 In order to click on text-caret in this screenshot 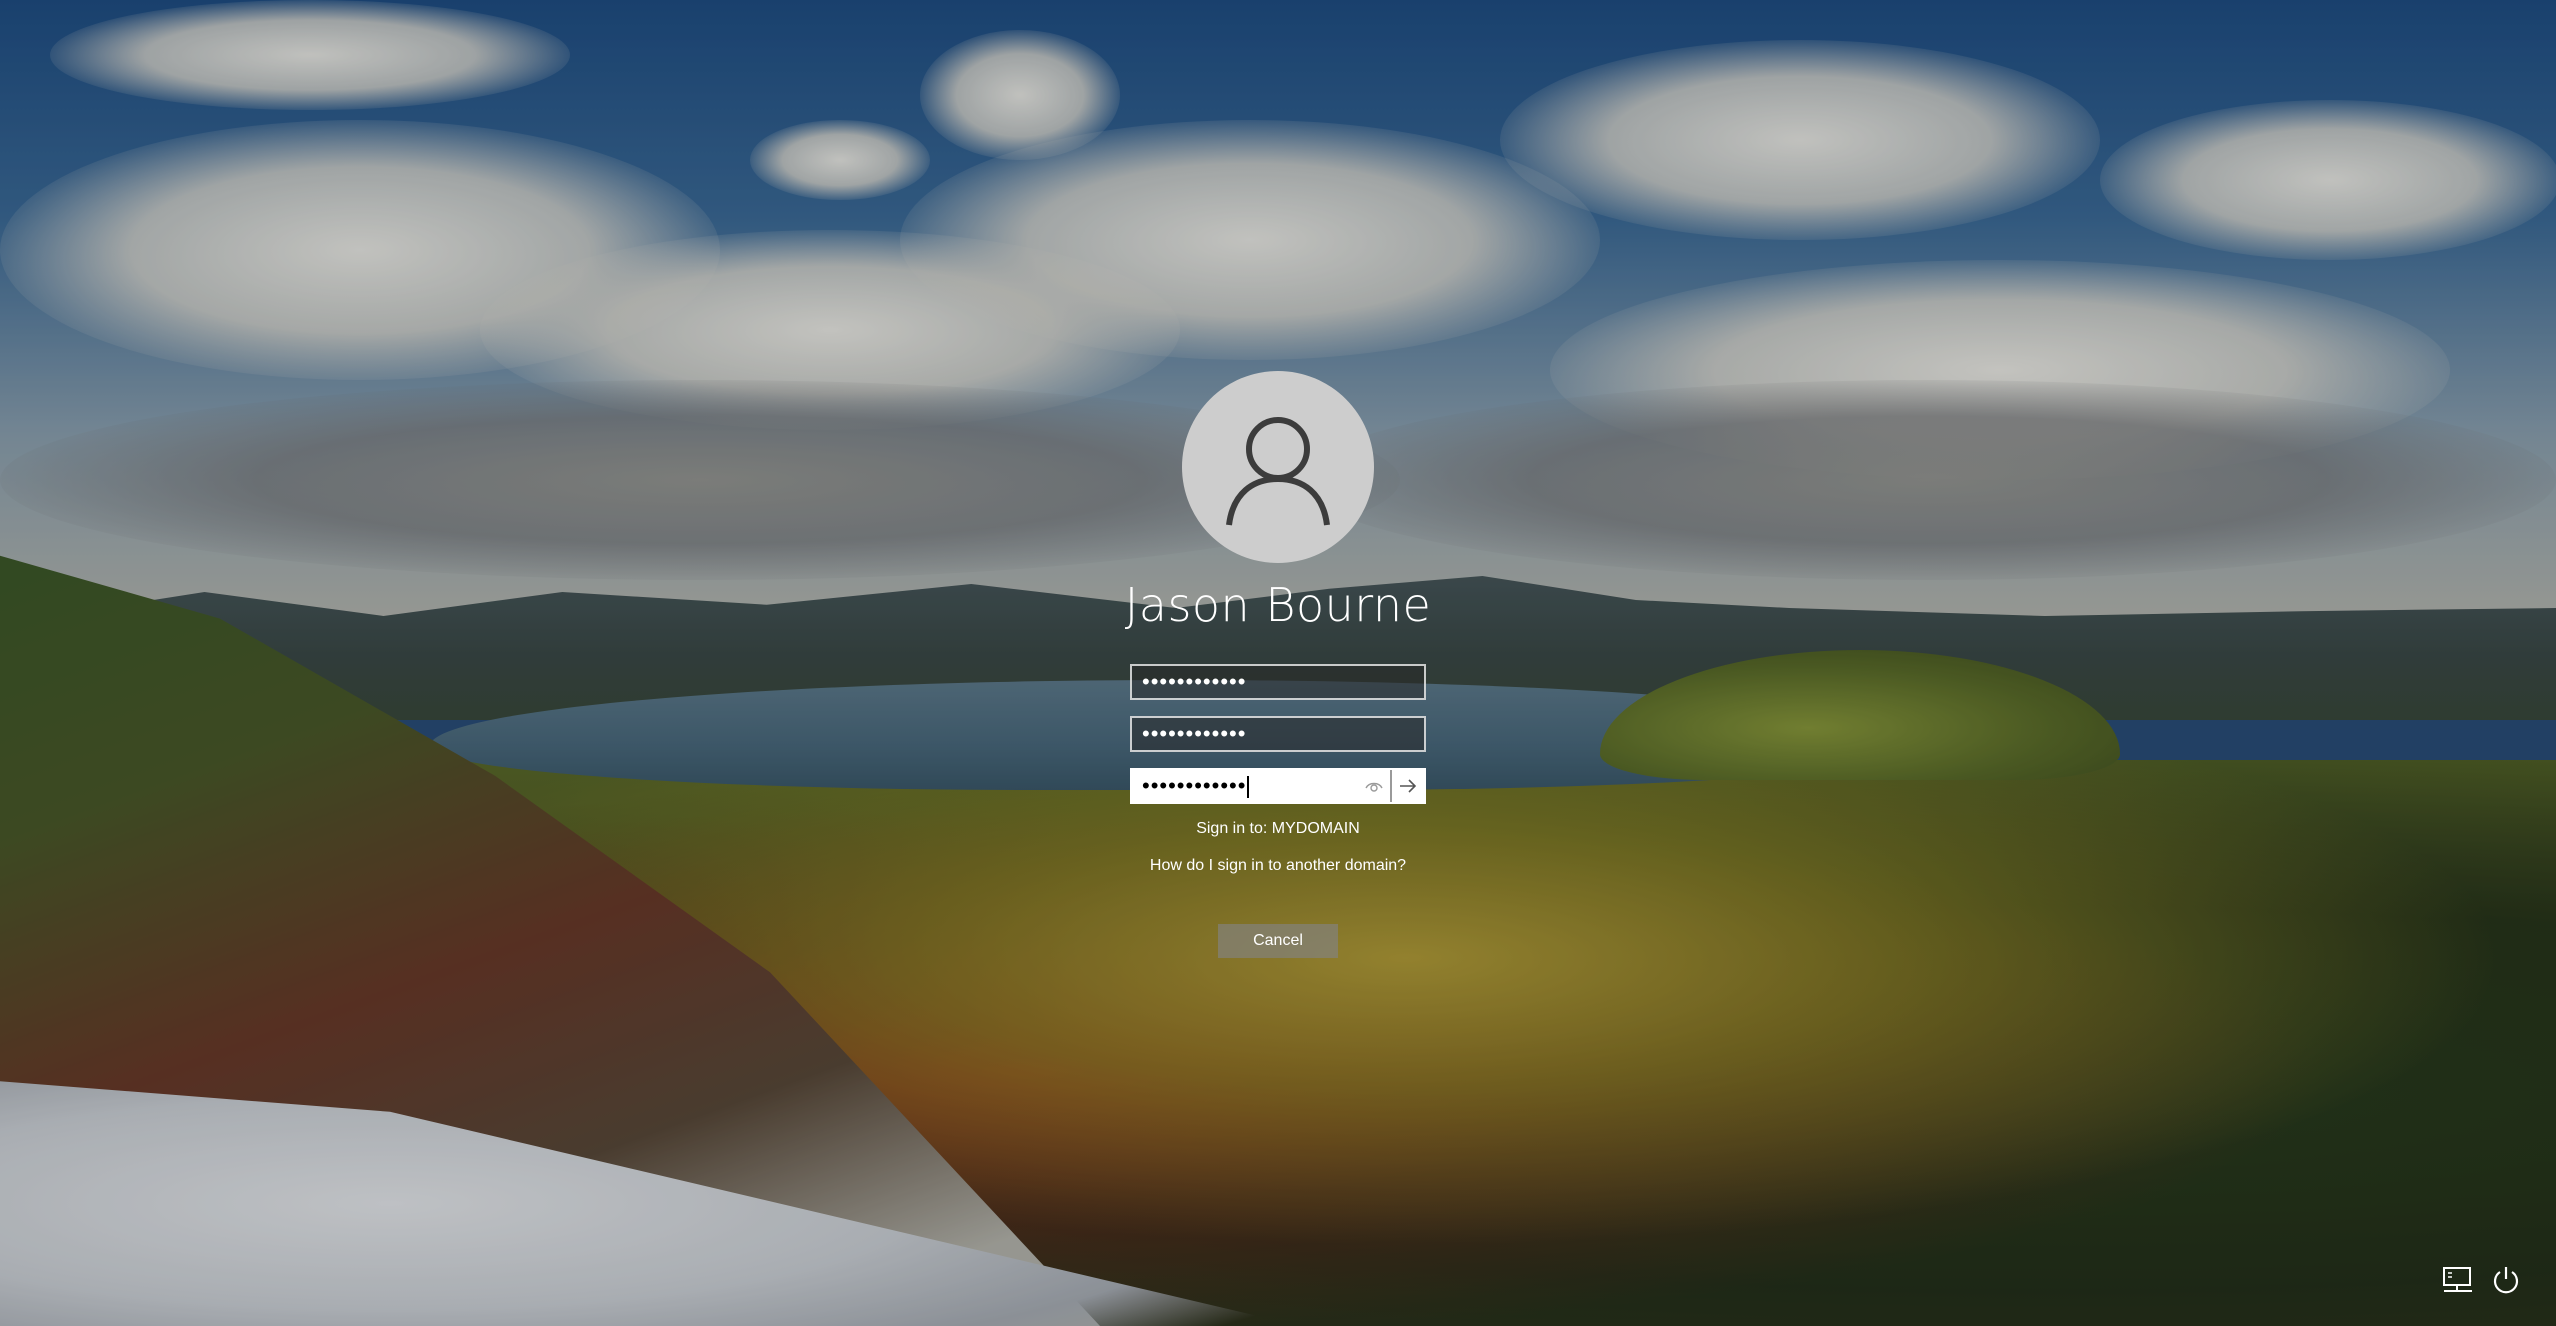, I will do `click(1248, 787)`.